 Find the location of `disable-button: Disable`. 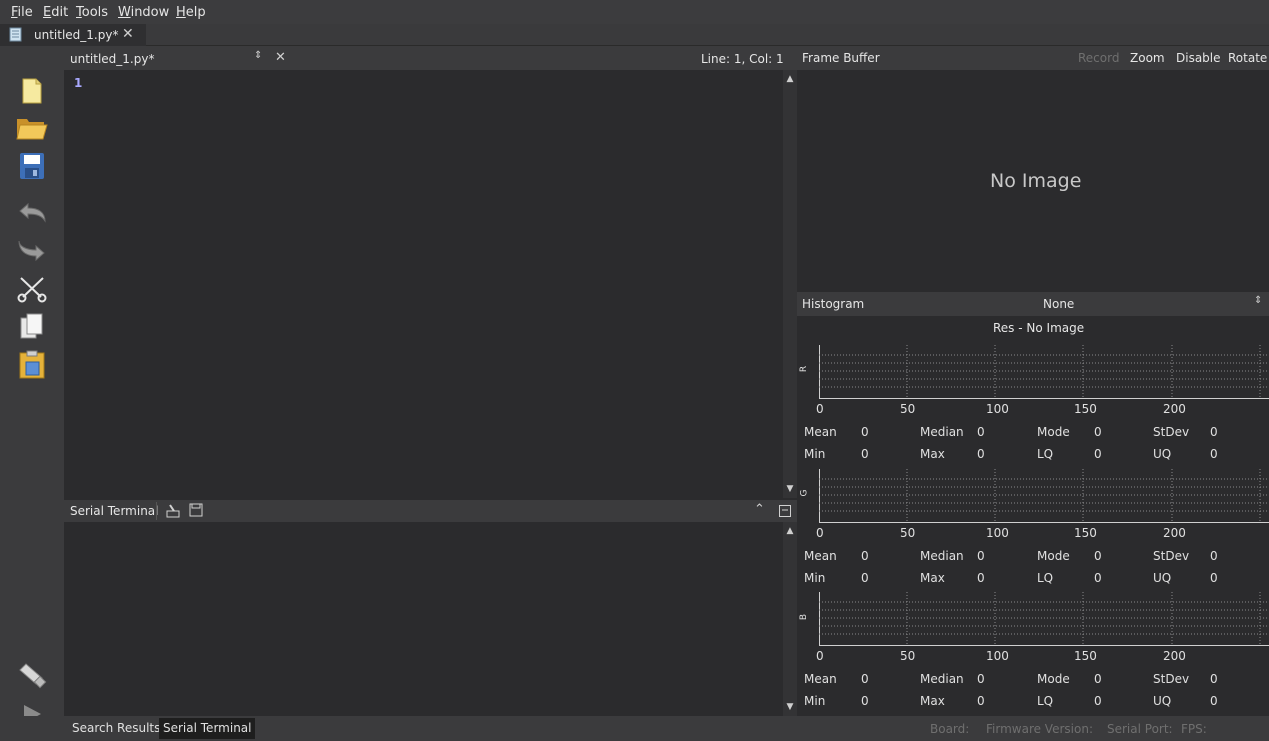

disable-button: Disable is located at coordinates (1198, 58).